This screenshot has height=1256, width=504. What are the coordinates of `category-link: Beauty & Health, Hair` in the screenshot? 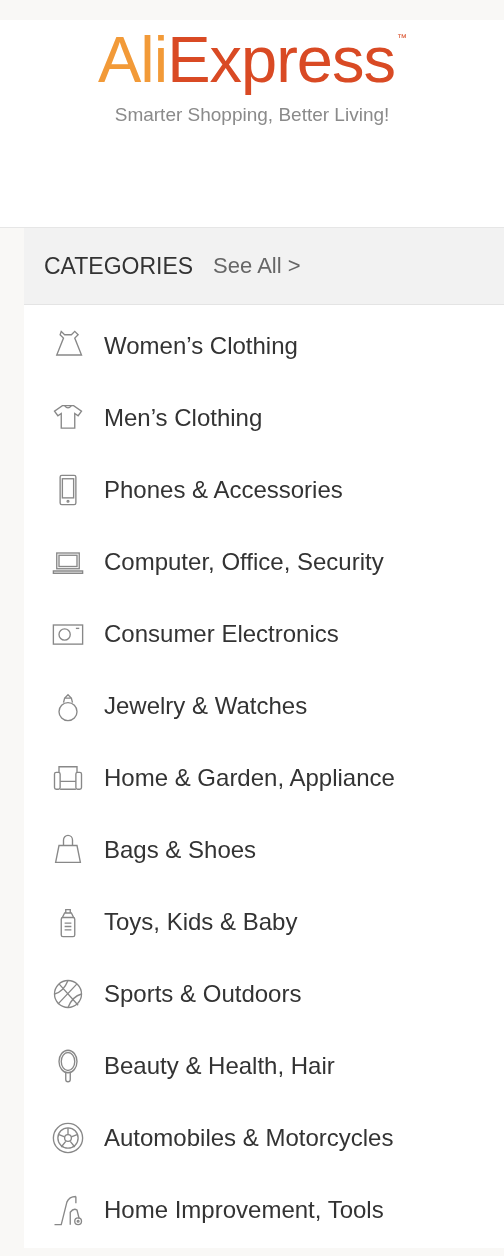 It's located at (219, 1066).